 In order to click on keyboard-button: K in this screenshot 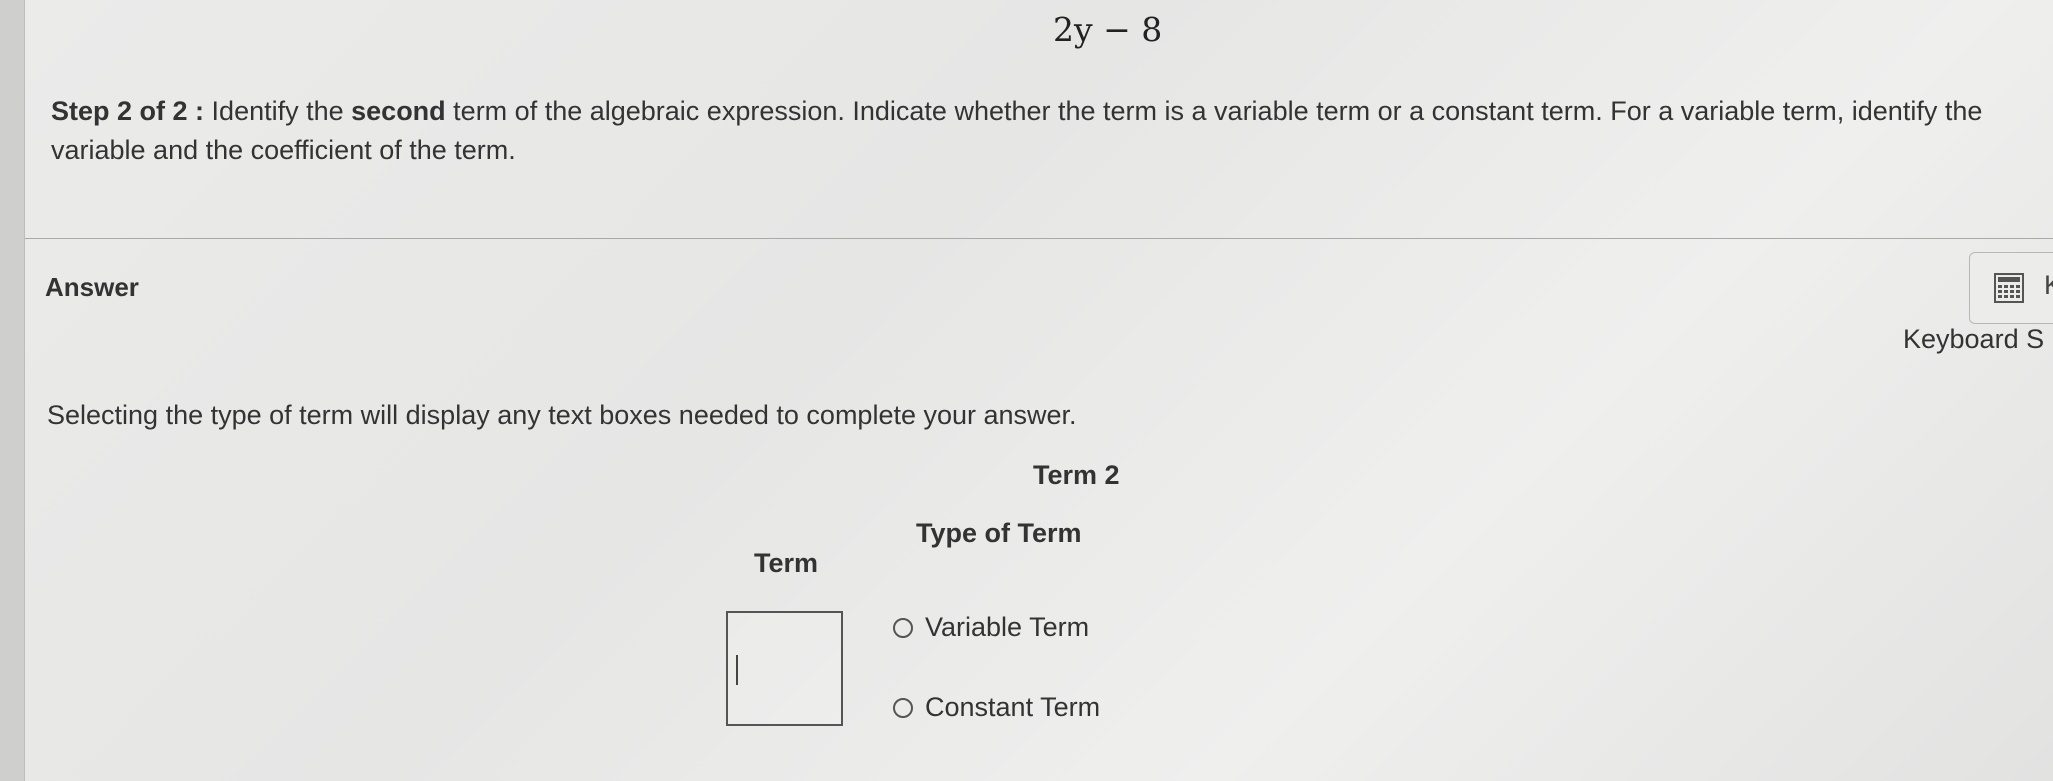, I will do `click(2011, 288)`.